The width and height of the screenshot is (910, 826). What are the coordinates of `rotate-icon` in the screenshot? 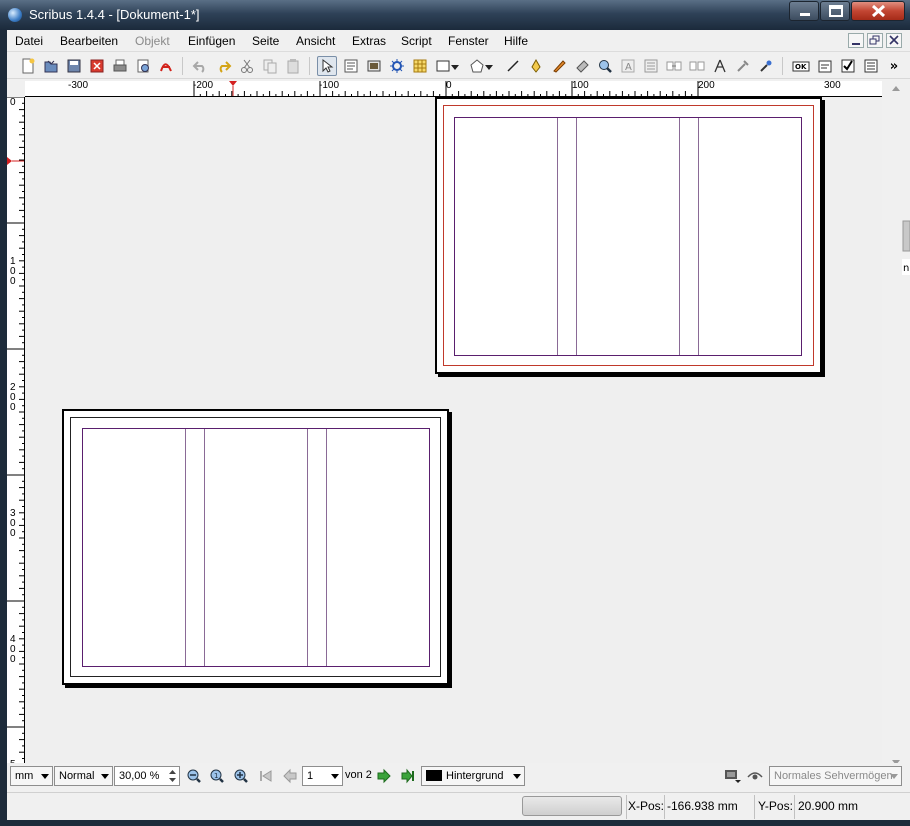 It's located at (582, 66).